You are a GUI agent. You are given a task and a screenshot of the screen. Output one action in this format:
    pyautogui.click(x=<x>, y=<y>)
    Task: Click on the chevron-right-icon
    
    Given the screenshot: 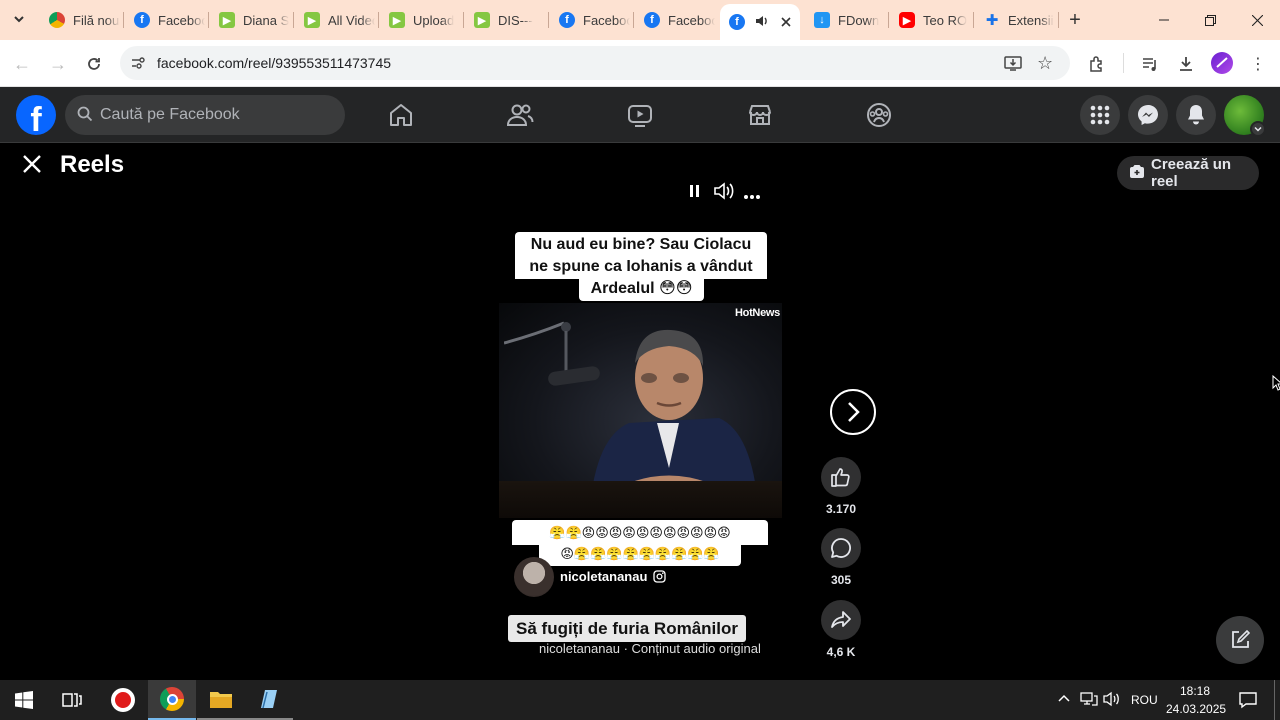 What is the action you would take?
    pyautogui.click(x=854, y=412)
    